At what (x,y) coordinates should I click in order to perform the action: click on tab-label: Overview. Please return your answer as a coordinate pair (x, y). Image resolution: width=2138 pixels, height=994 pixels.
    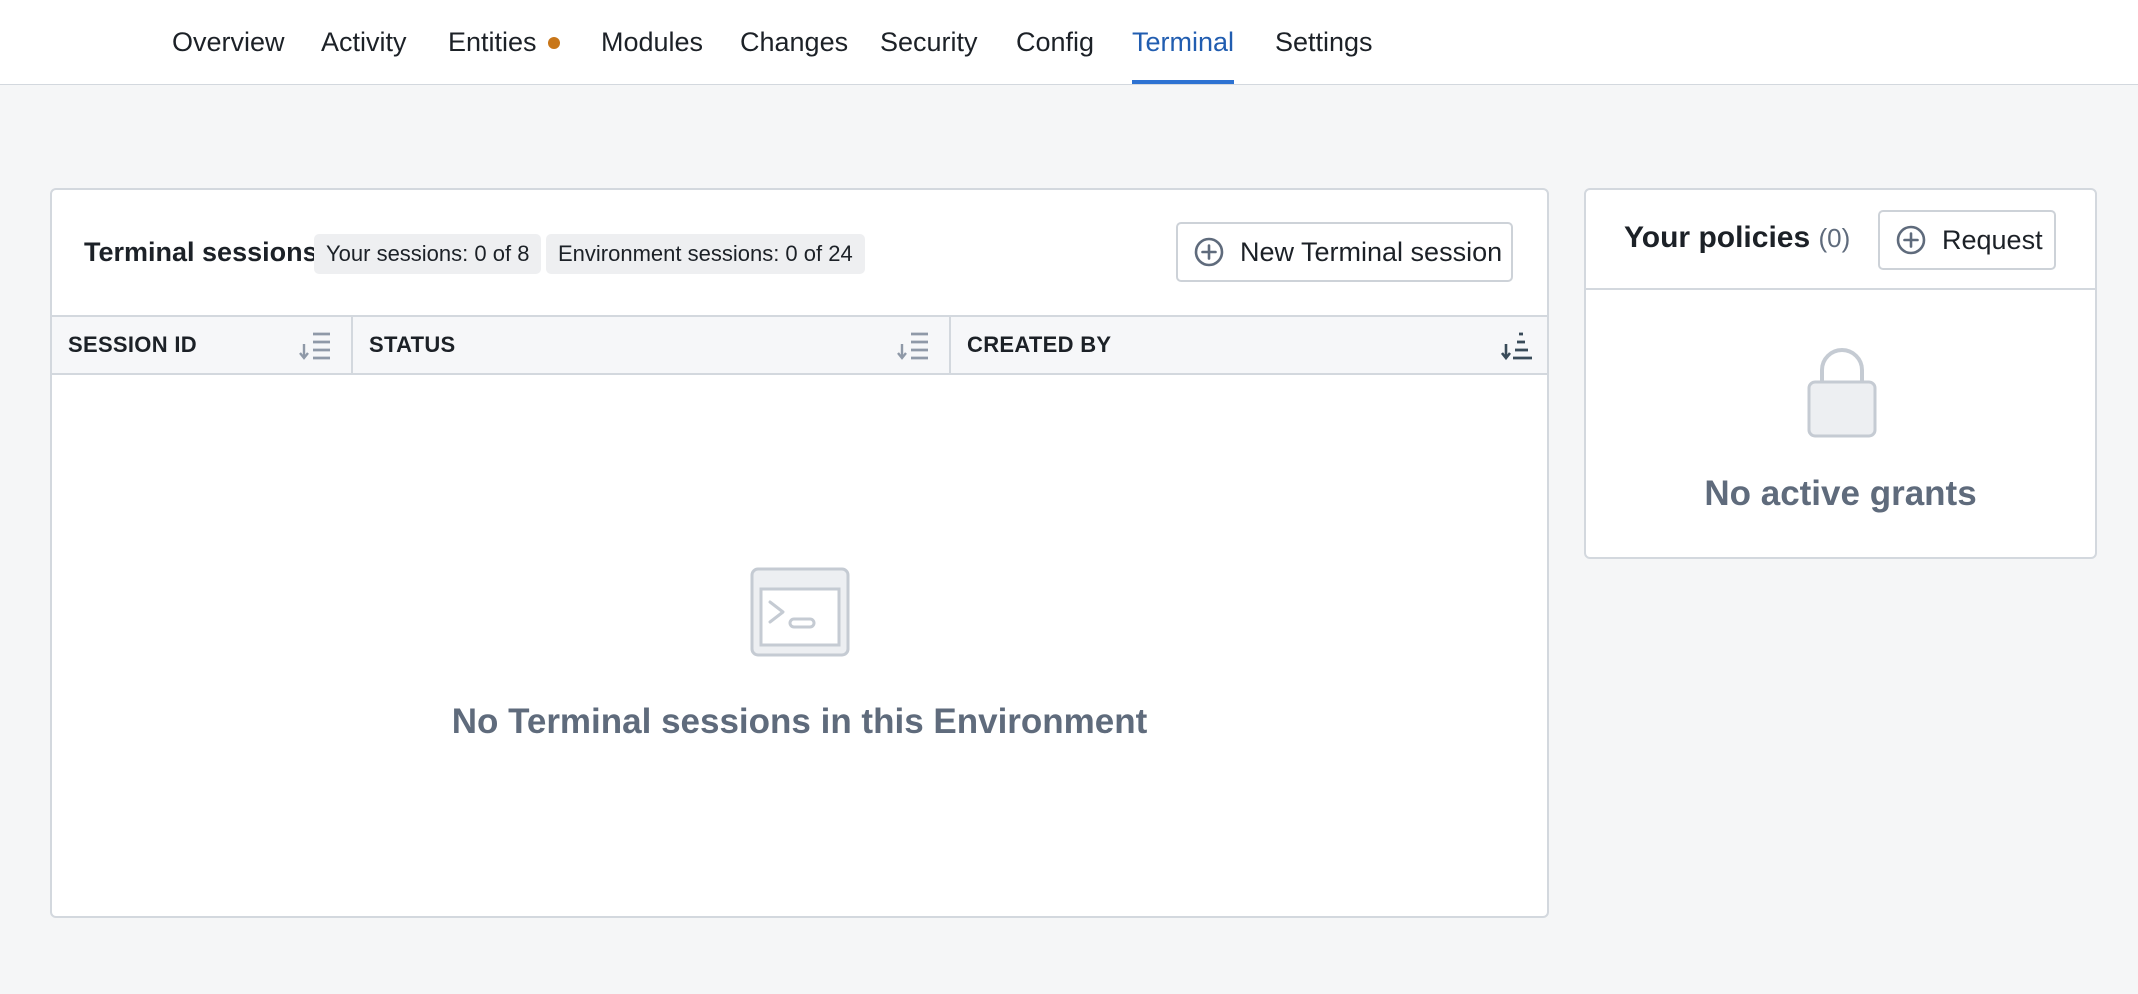
    Looking at the image, I should click on (228, 41).